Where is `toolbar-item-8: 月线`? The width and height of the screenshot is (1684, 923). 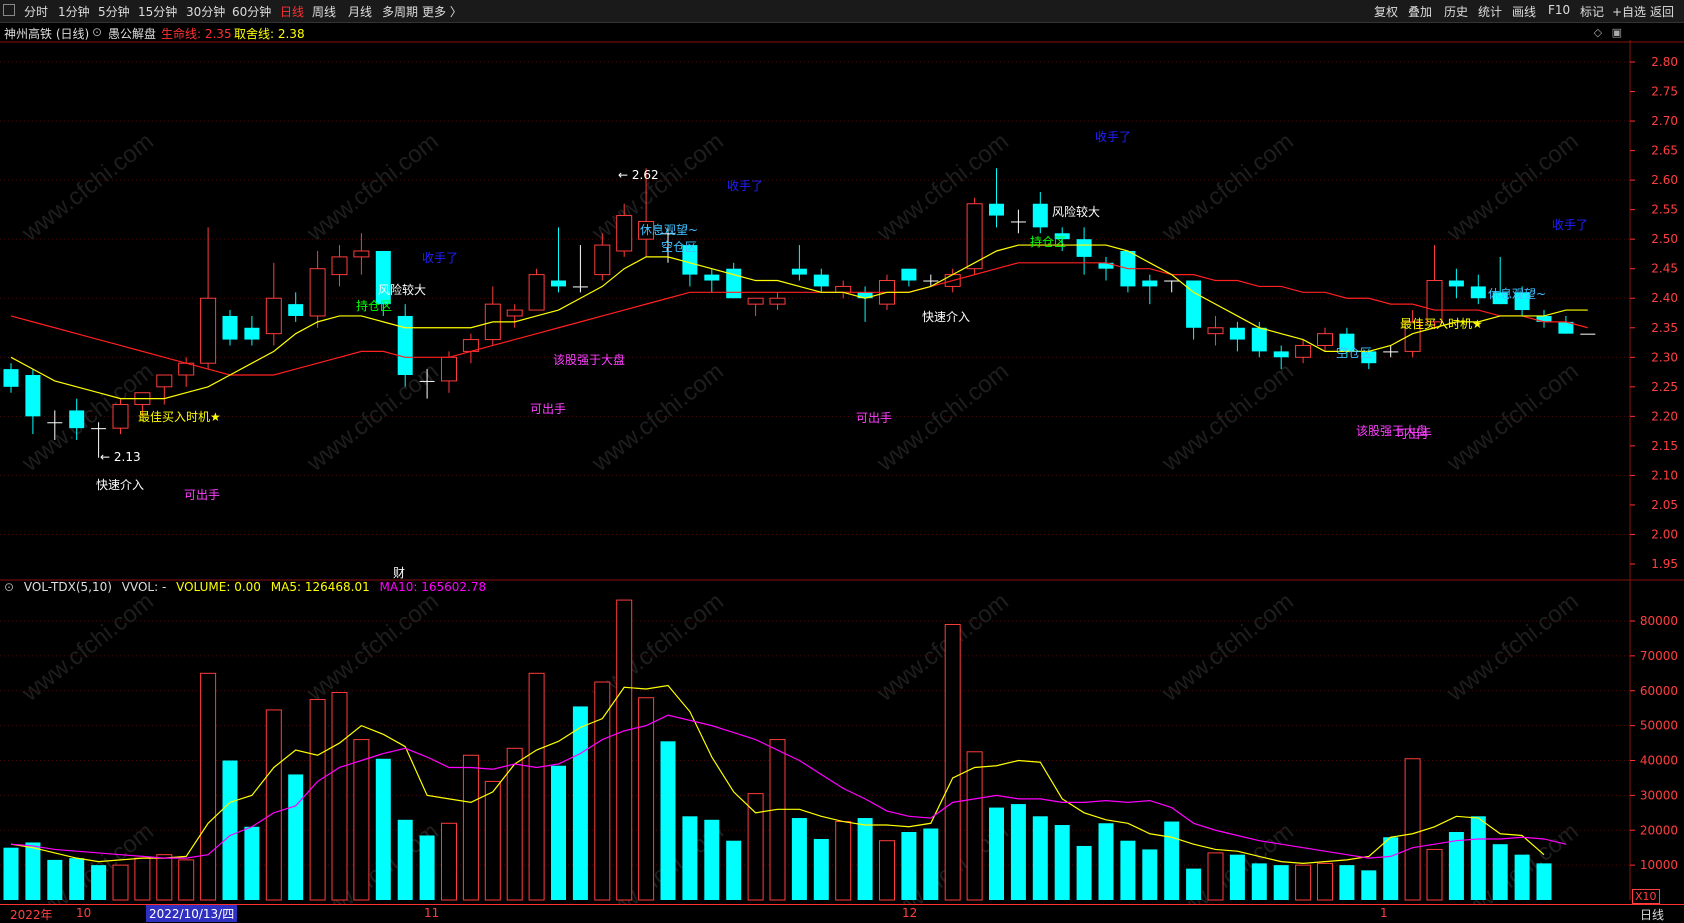 toolbar-item-8: 月线 is located at coordinates (360, 11).